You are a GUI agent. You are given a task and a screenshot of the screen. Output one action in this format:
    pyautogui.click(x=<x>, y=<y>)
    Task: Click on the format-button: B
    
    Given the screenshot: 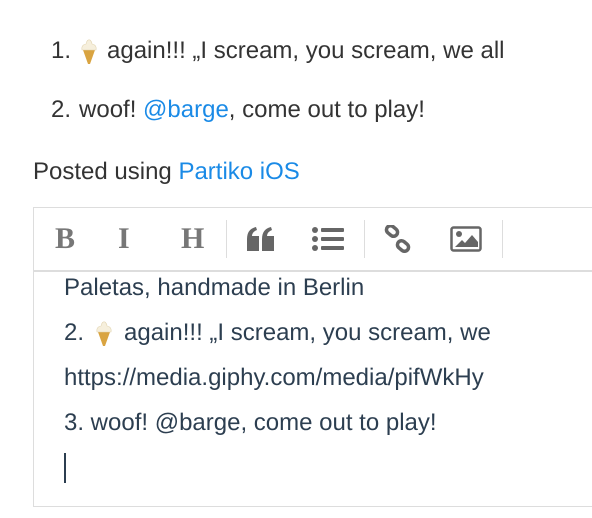 What is the action you would take?
    pyautogui.click(x=82, y=239)
    